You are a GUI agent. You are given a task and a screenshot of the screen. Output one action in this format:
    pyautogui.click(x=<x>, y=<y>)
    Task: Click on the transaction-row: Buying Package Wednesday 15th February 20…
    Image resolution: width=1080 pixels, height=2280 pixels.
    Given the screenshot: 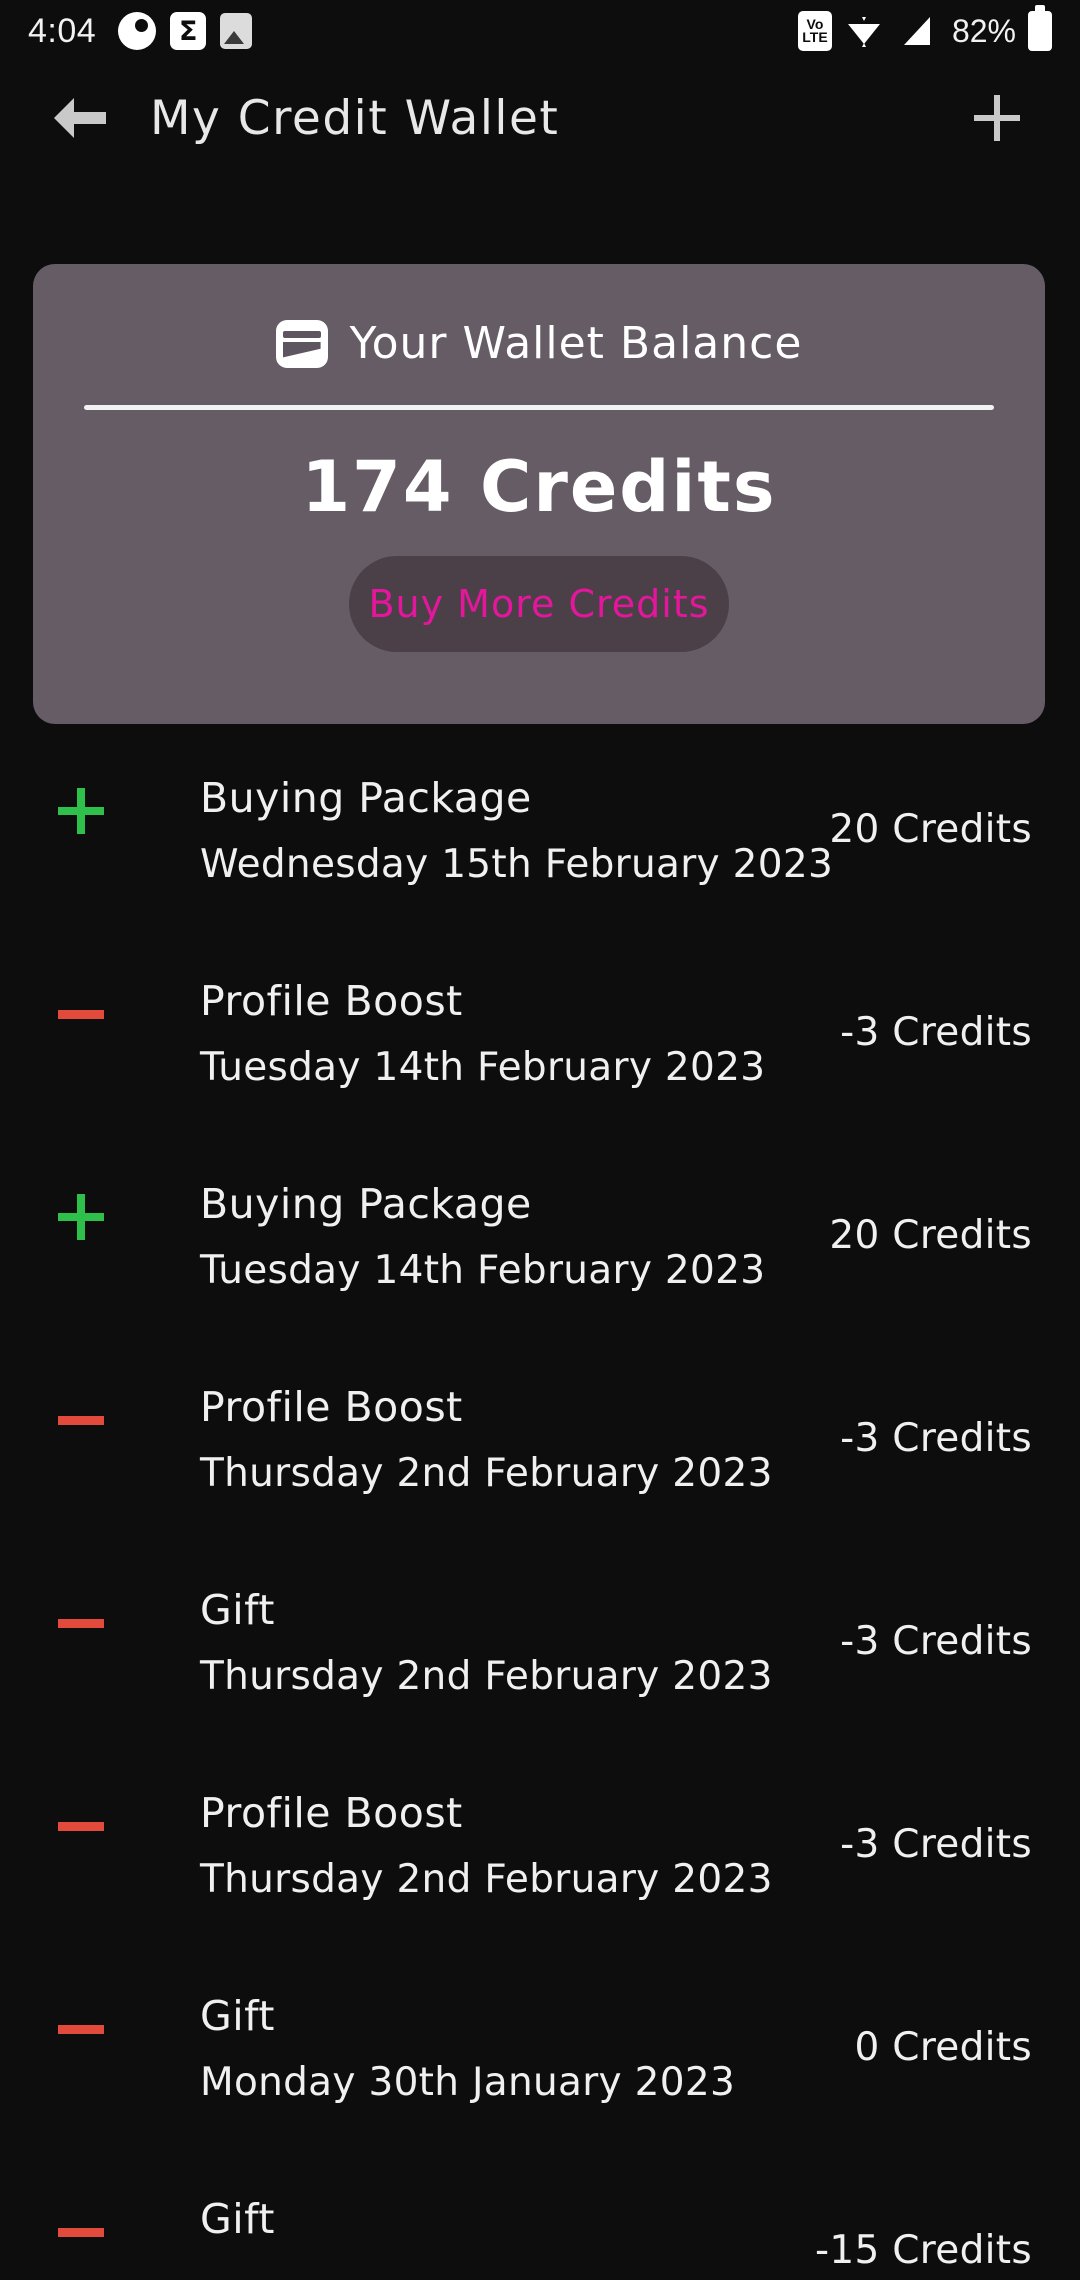 What is the action you would take?
    pyautogui.click(x=540, y=861)
    